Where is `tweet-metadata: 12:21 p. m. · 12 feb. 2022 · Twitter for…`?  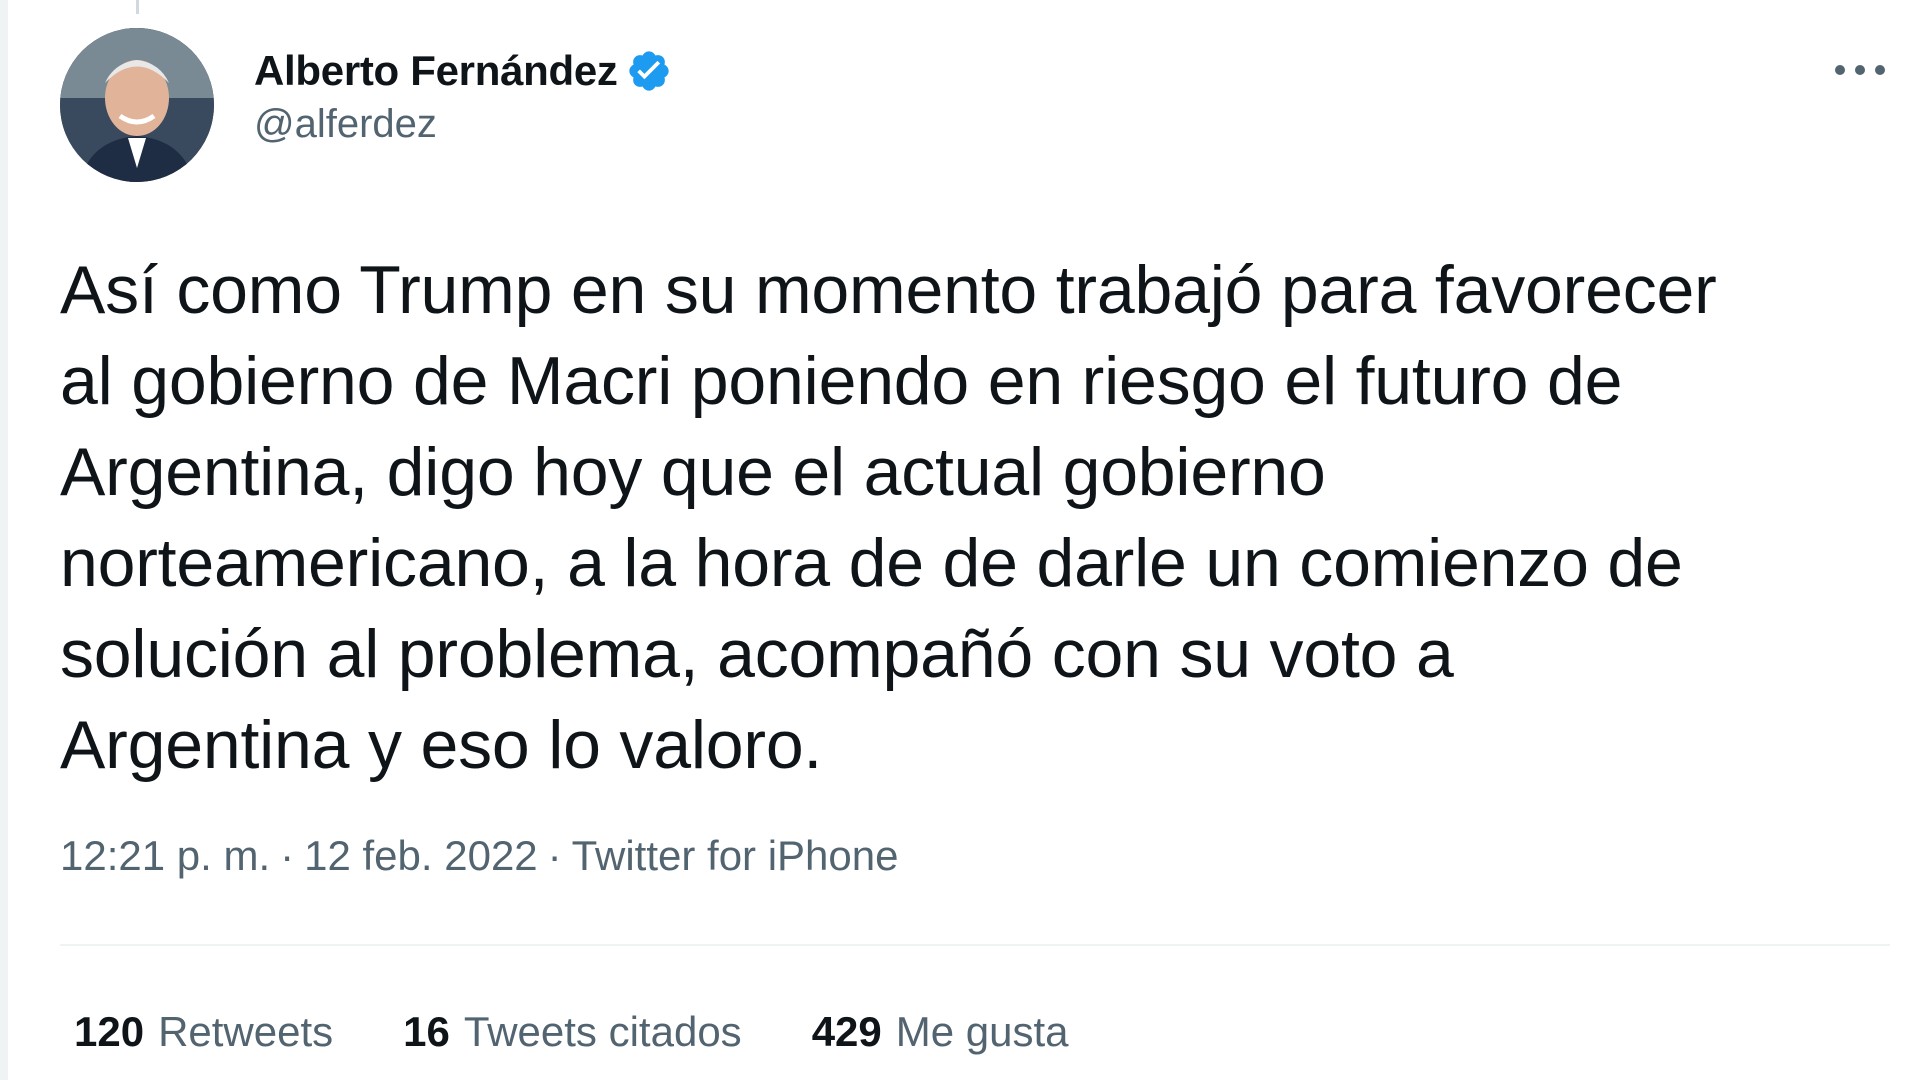 tweet-metadata: 12:21 p. m. · 12 feb. 2022 · Twitter for… is located at coordinates (479, 856).